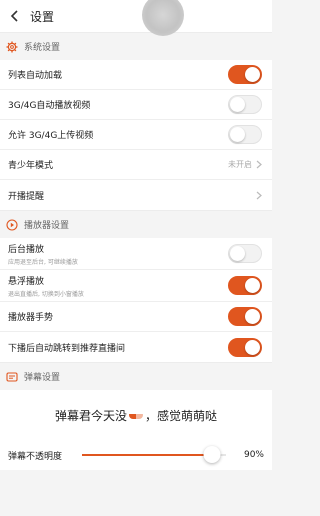 The width and height of the screenshot is (320, 516). I want to click on section-header-danmaku: 弹幕设置, so click(136, 376).